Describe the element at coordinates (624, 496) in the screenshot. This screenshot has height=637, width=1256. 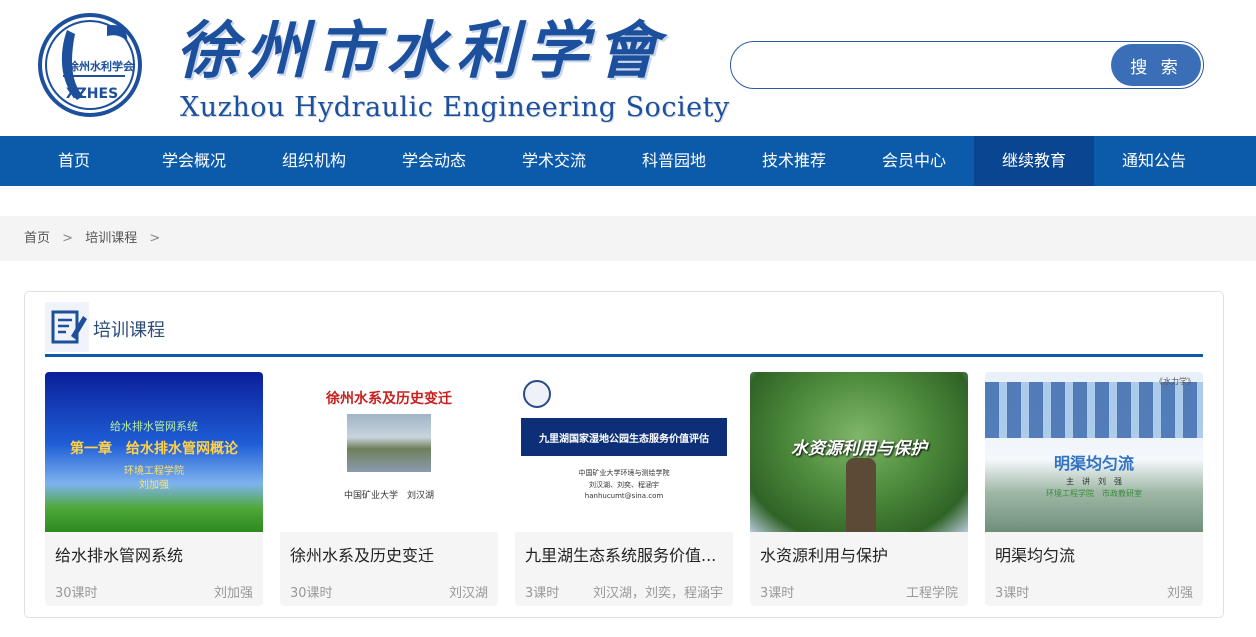
I see `thumb-text: hanhucumt@sina.com` at that location.